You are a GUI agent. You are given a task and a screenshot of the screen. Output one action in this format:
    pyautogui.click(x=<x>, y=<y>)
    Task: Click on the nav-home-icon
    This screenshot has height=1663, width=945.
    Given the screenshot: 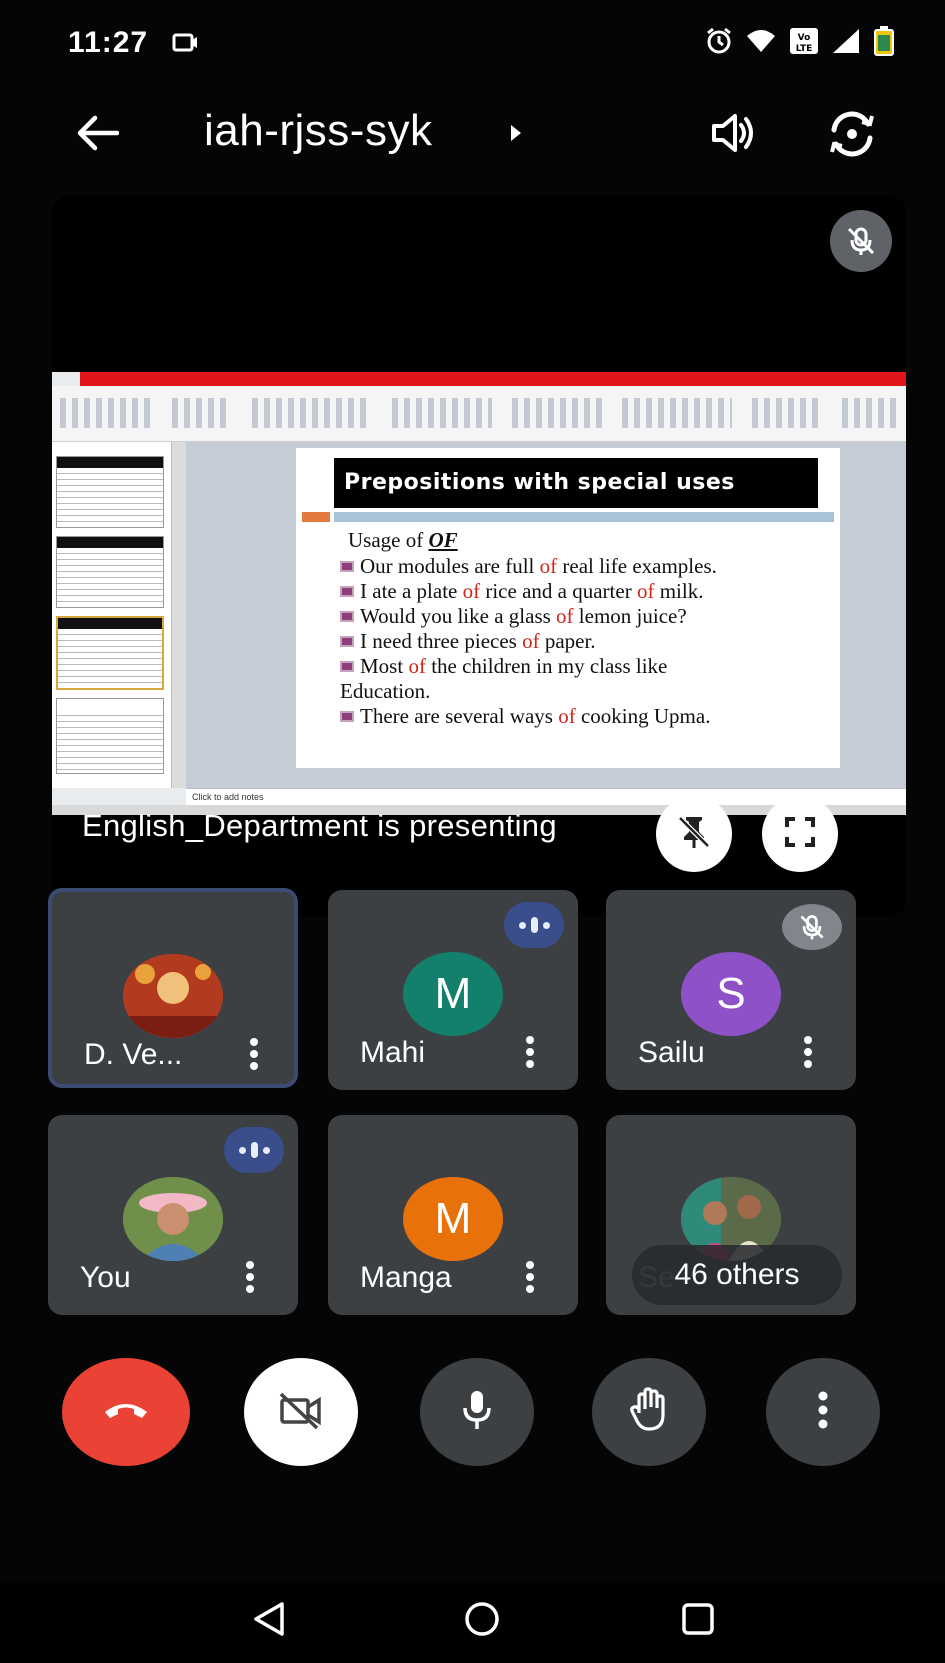 What is the action you would take?
    pyautogui.click(x=482, y=1619)
    